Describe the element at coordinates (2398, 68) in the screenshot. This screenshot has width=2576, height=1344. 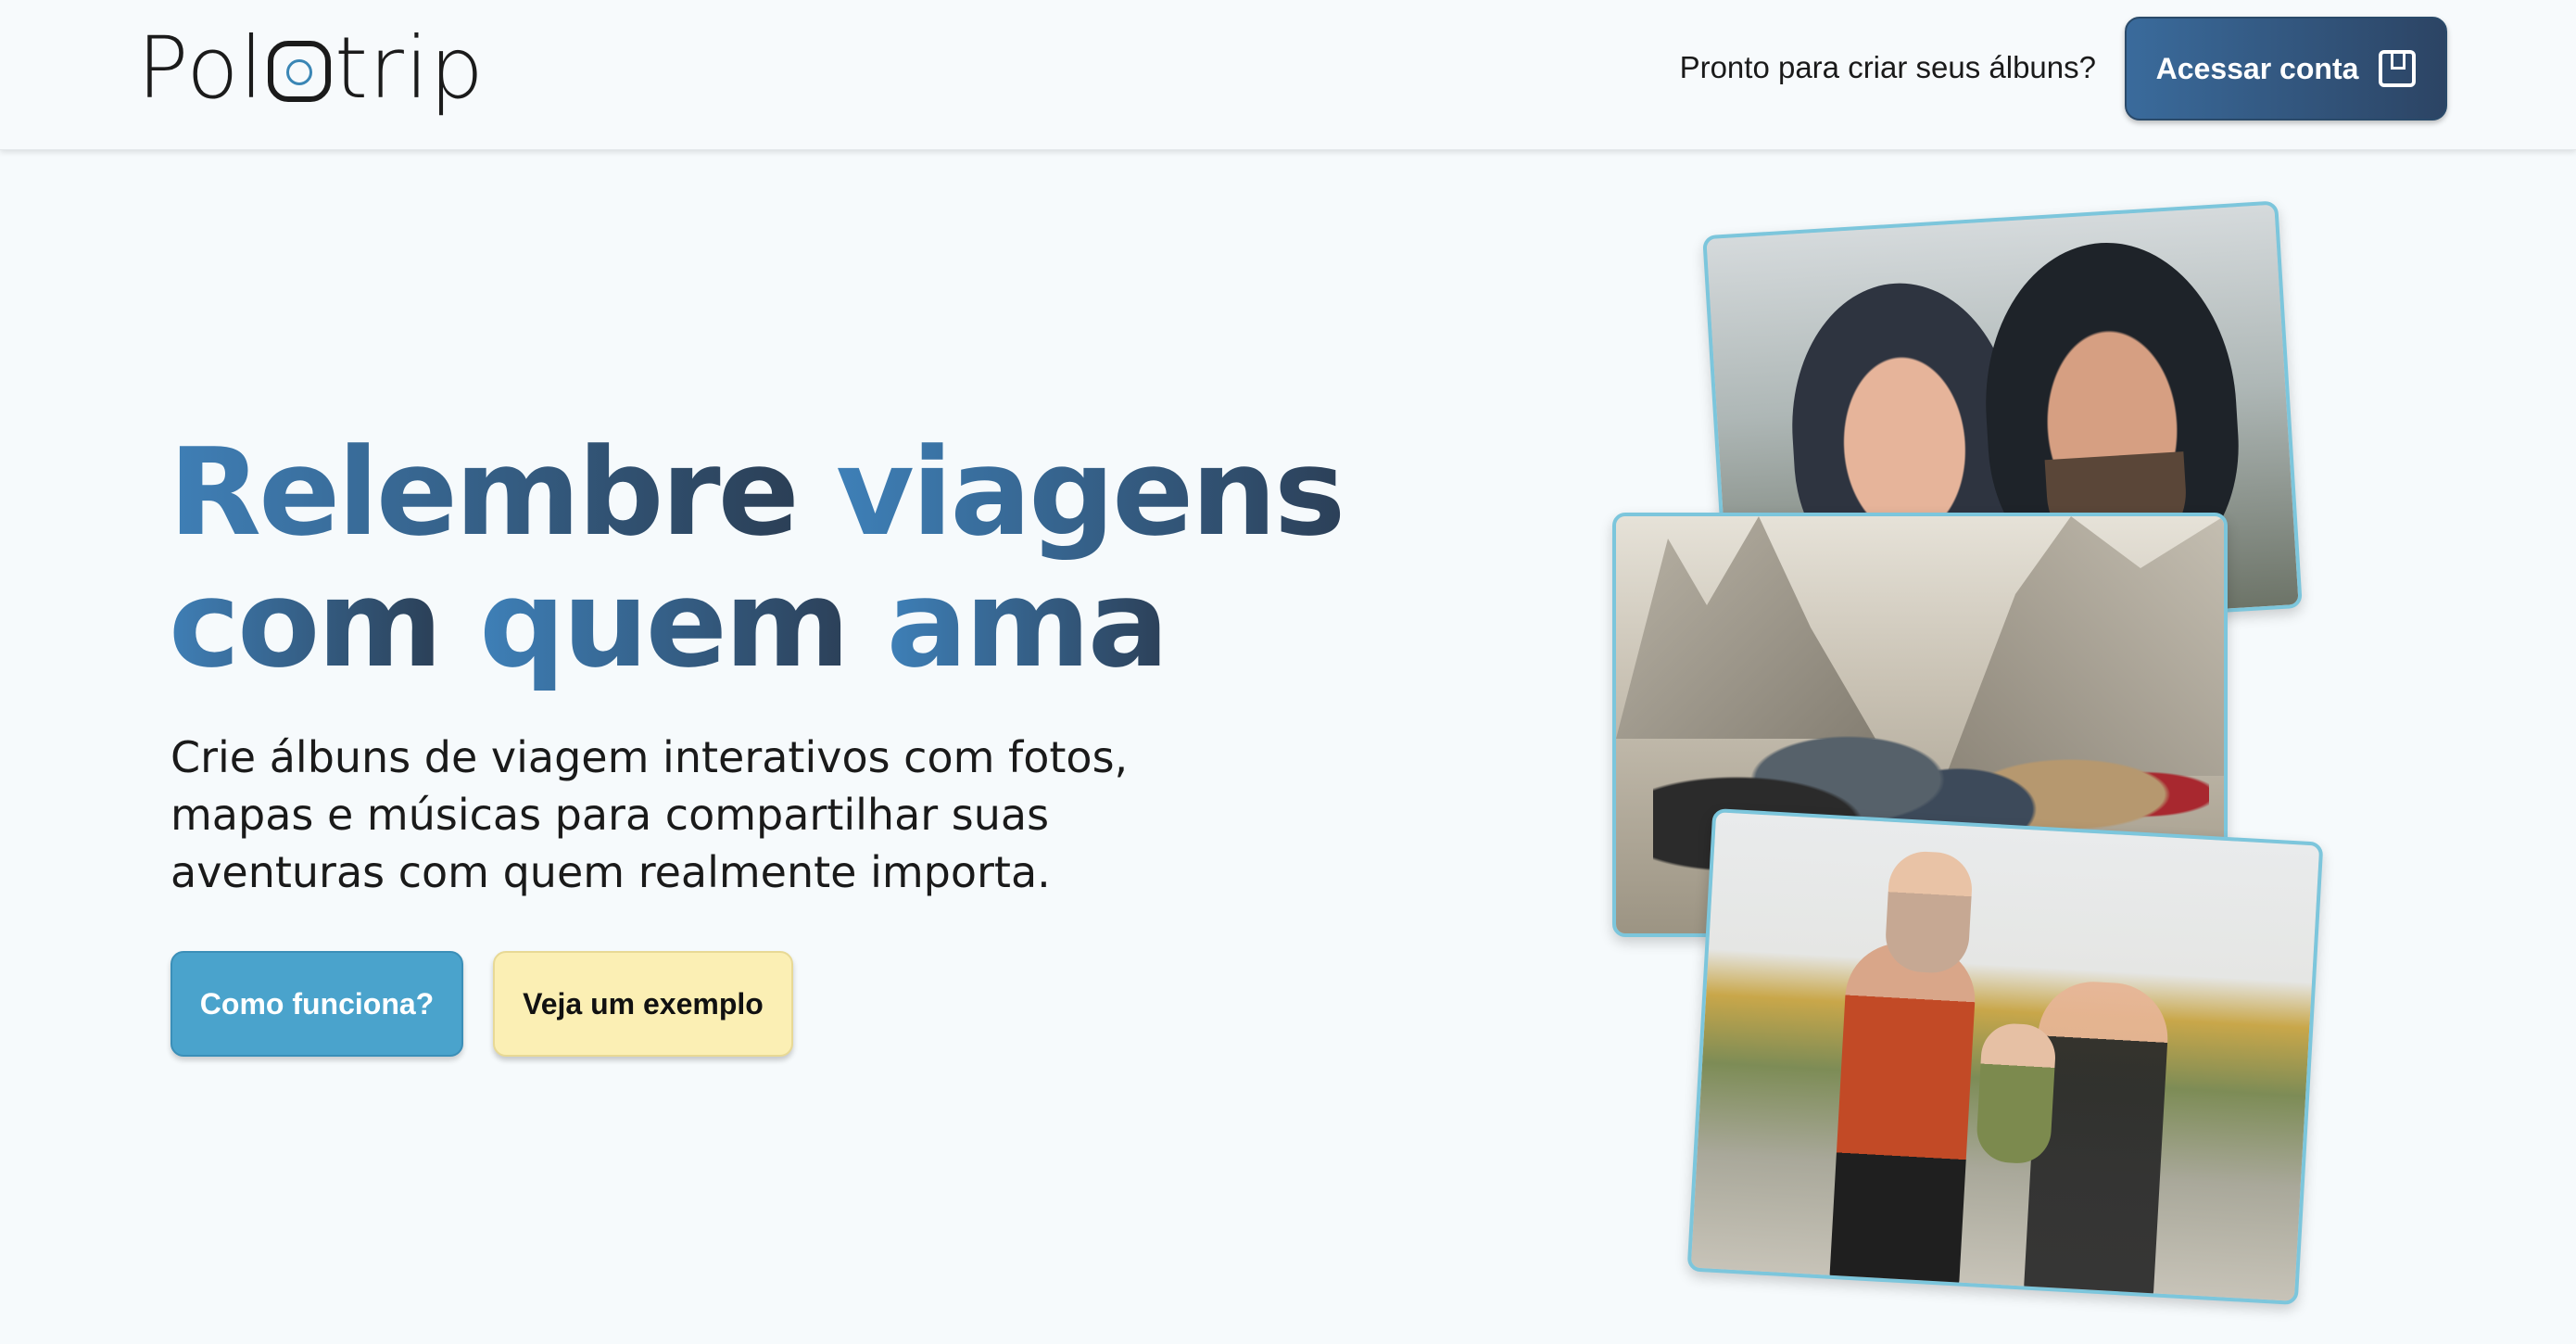
I see `bookmark-box-icon` at that location.